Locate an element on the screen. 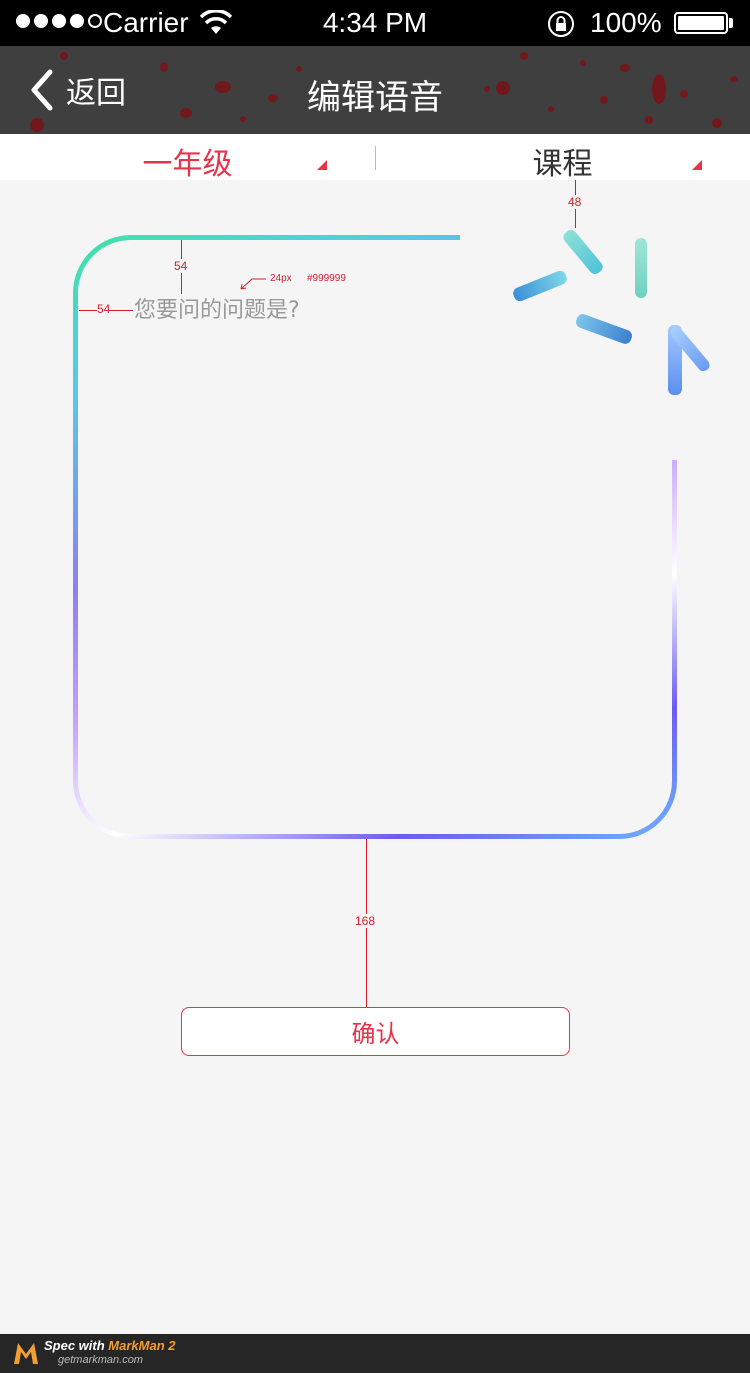 The width and height of the screenshot is (750, 1373). crystal-shard-icon is located at coordinates (641, 268).